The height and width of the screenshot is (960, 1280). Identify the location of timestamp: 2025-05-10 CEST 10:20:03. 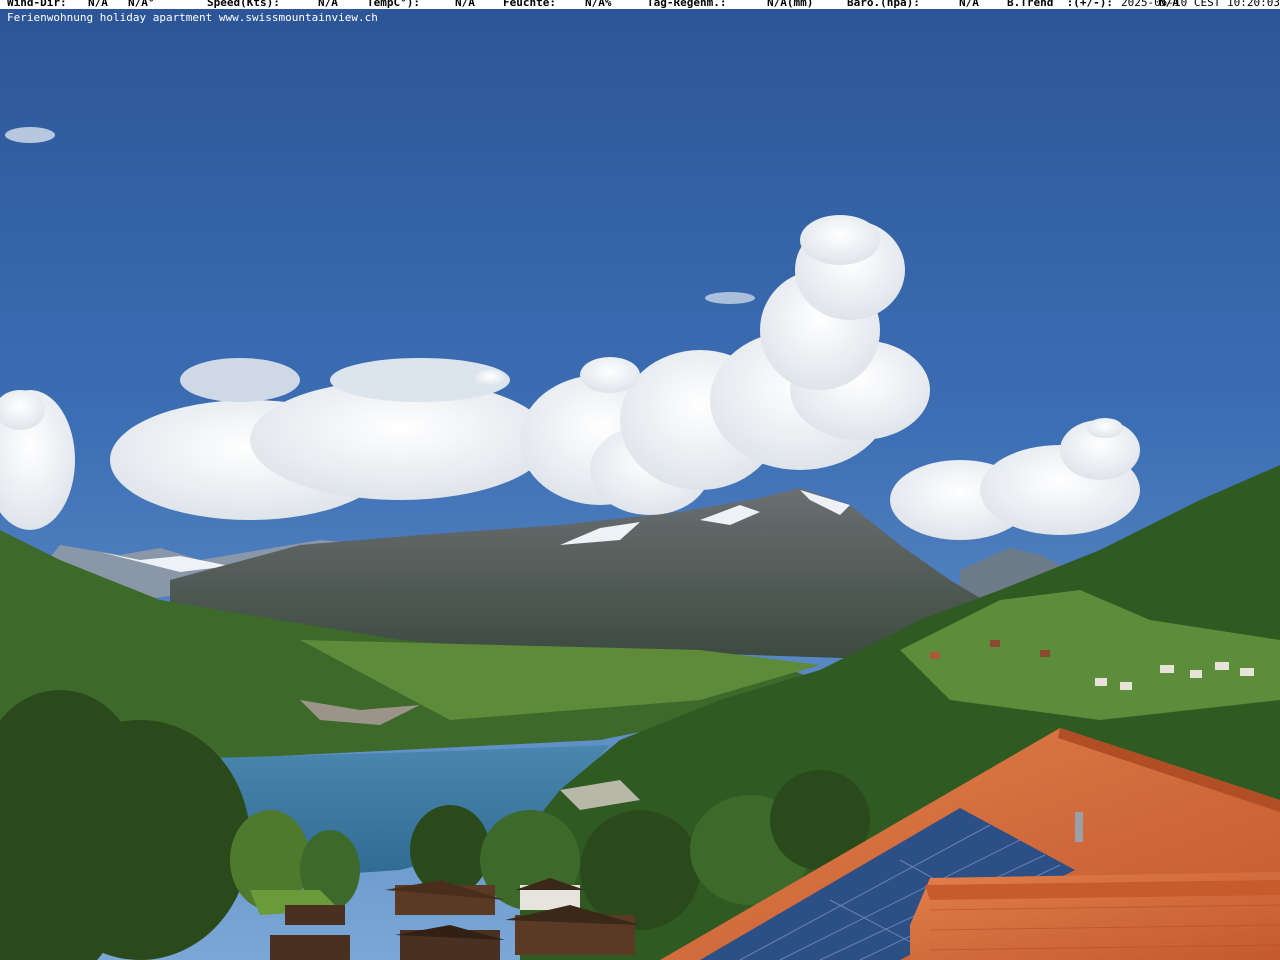
(1200, 4).